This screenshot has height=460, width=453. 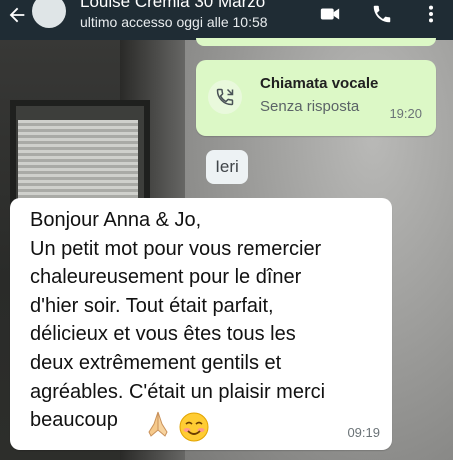 I want to click on avatar, so click(x=49, y=14).